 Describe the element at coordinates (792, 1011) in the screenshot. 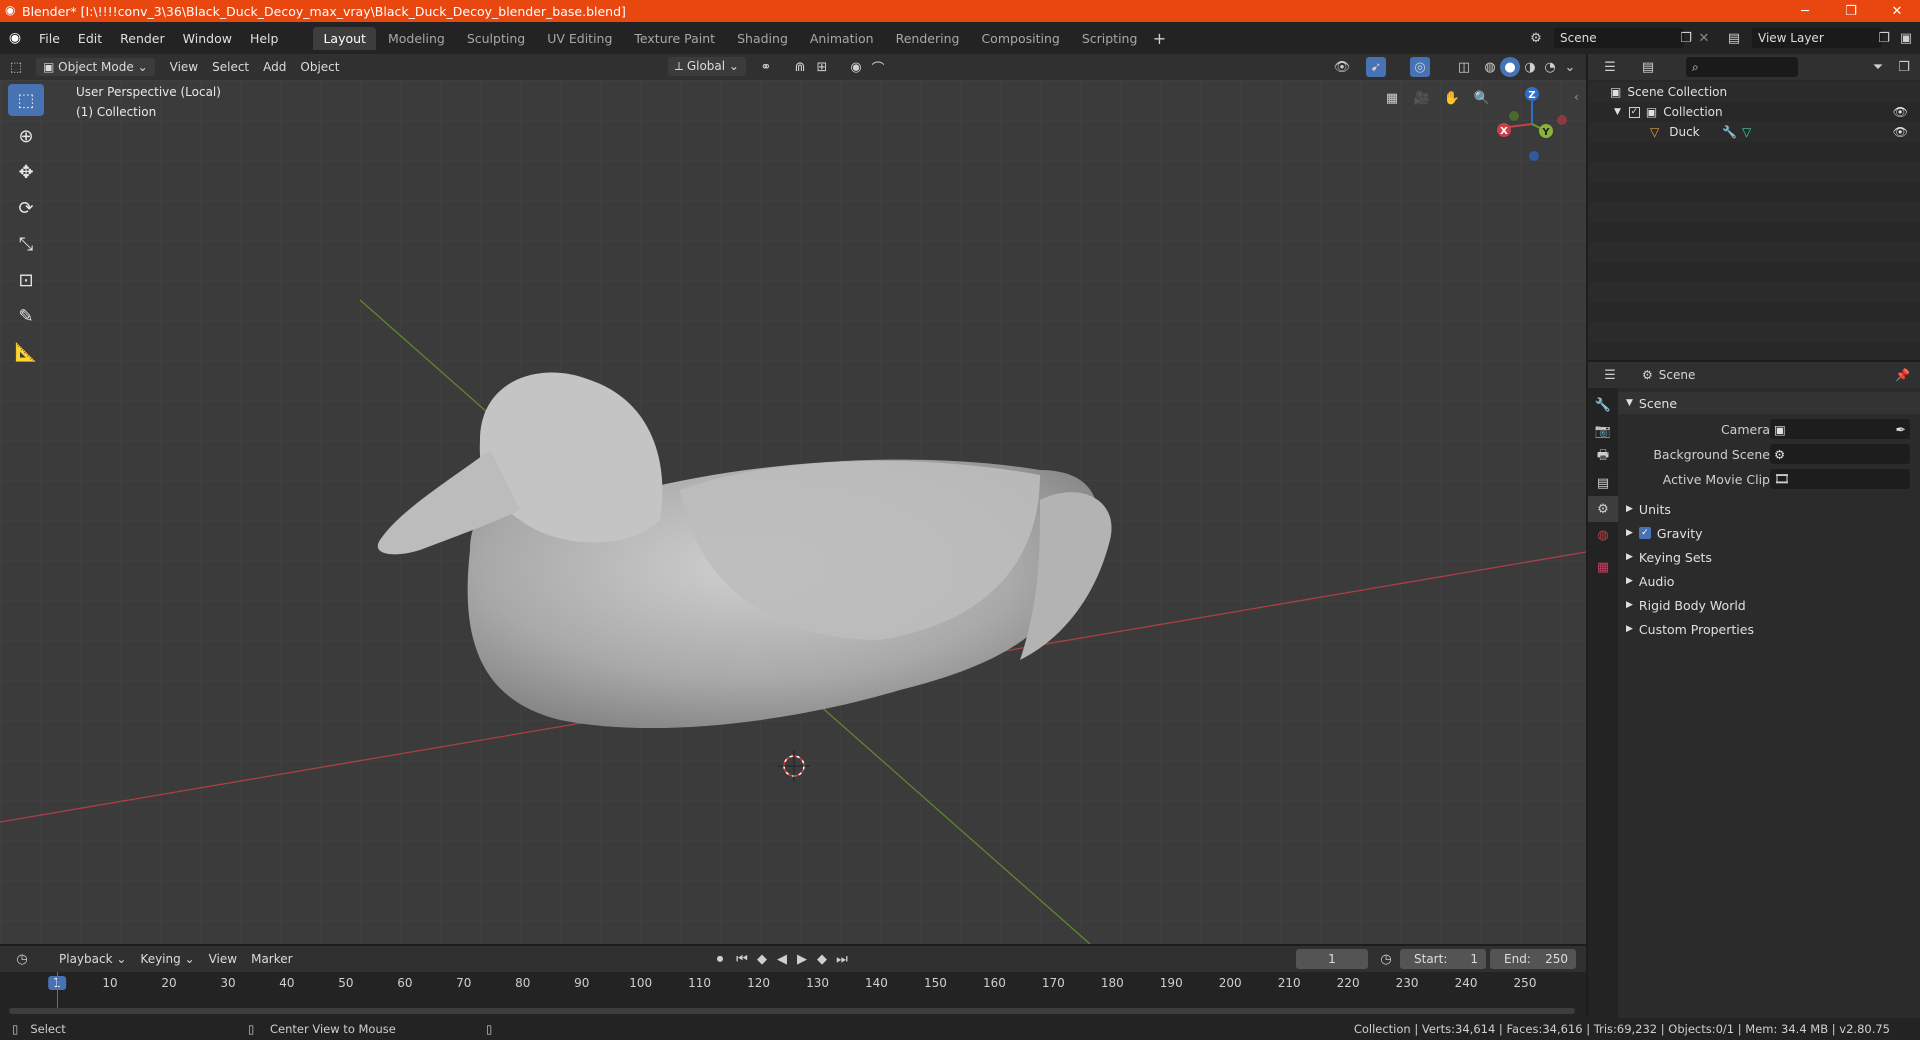

I see `timeline-scrollbar` at that location.